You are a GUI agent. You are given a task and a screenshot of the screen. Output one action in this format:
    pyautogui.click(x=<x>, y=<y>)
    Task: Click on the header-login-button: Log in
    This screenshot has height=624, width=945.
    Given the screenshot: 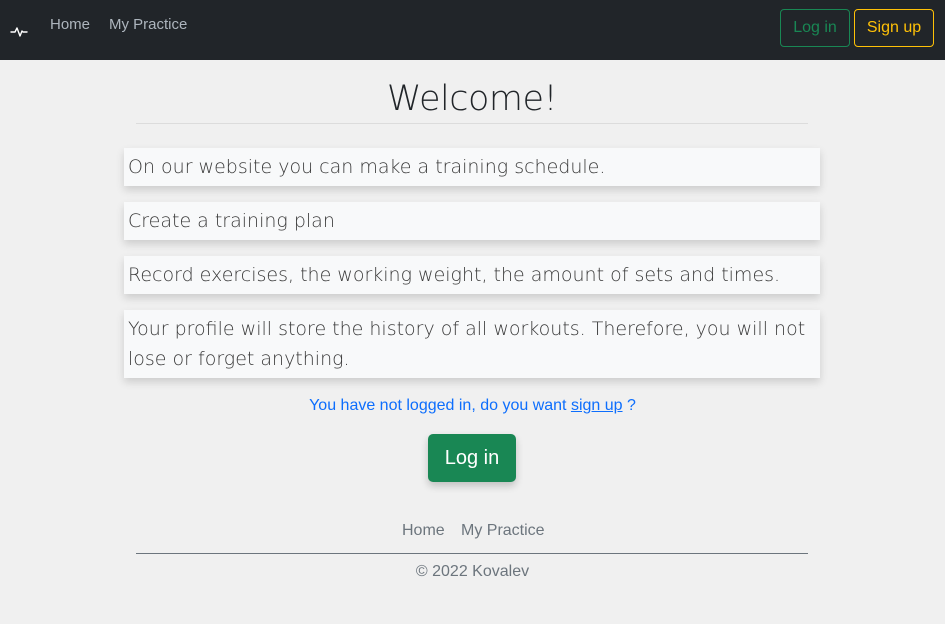 What is the action you would take?
    pyautogui.click(x=815, y=28)
    